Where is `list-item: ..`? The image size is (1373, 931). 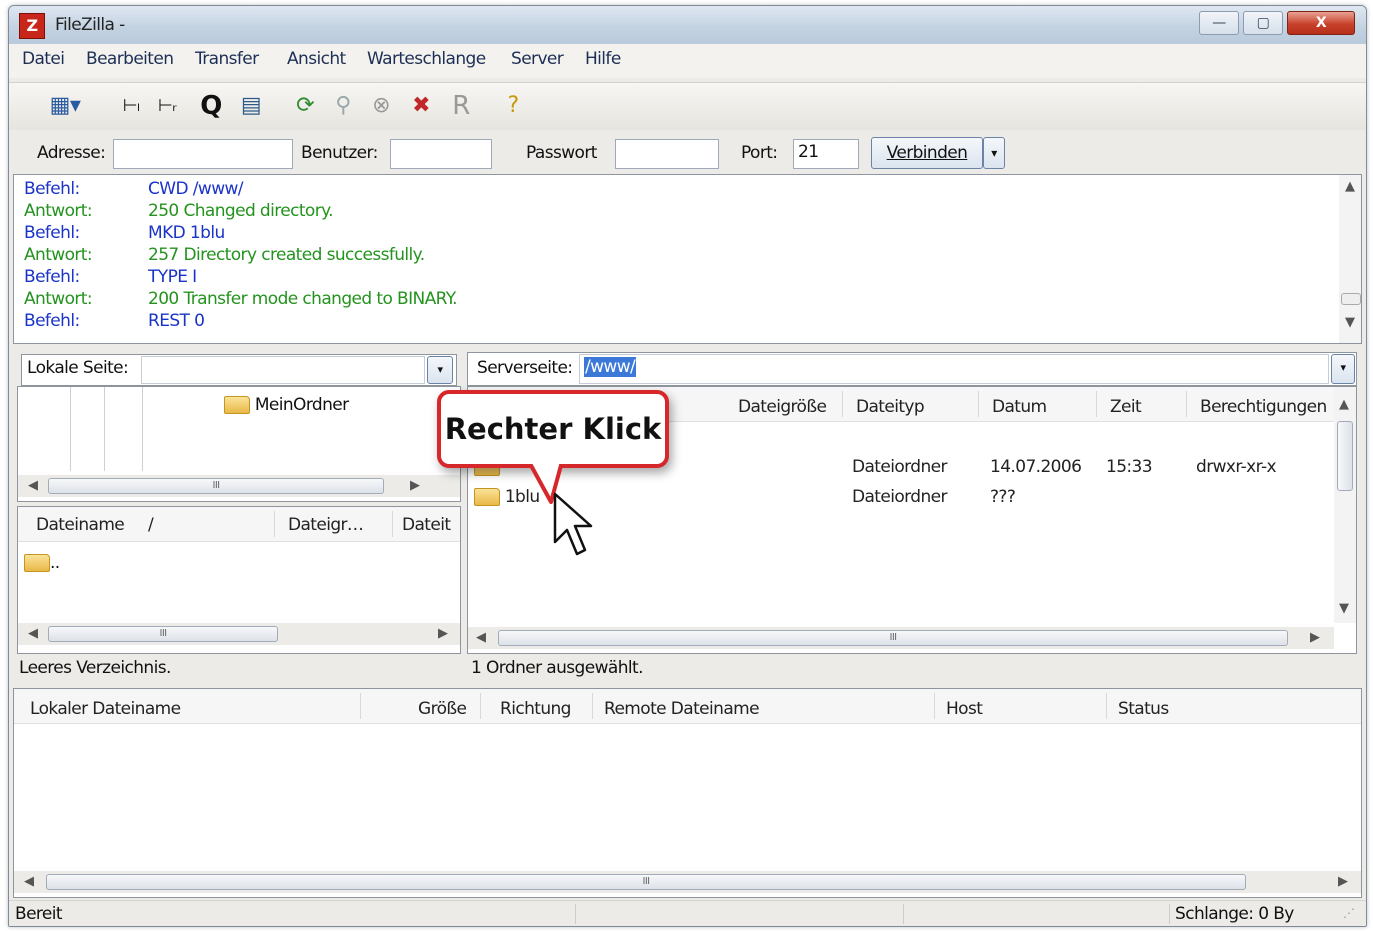
list-item: .. is located at coordinates (42, 563).